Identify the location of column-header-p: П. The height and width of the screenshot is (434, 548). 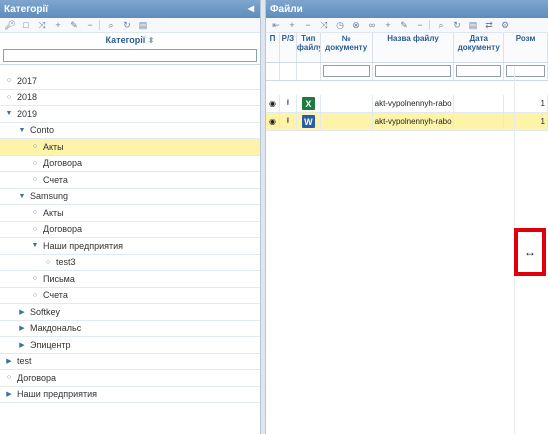
(273, 47).